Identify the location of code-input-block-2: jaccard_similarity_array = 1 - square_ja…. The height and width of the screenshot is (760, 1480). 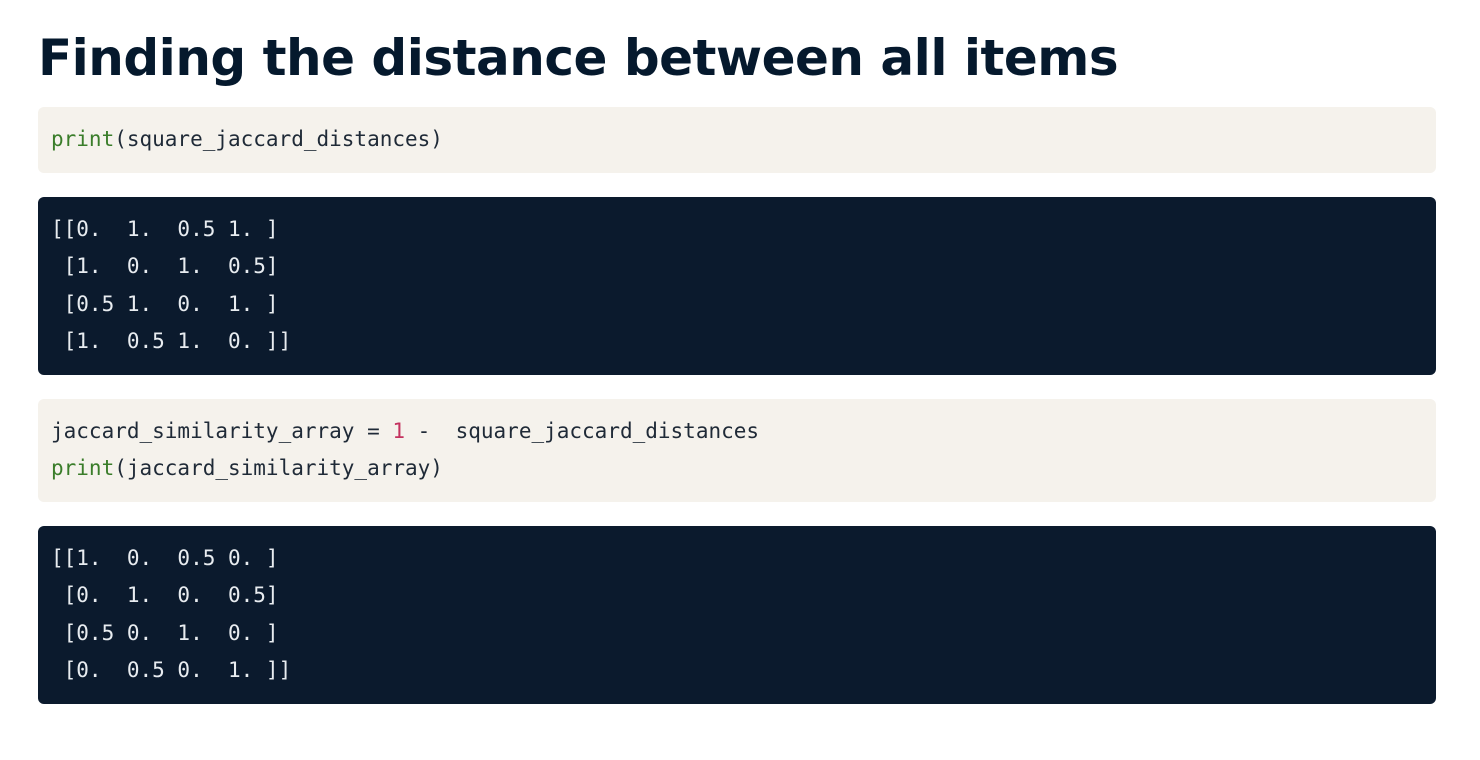
(737, 450).